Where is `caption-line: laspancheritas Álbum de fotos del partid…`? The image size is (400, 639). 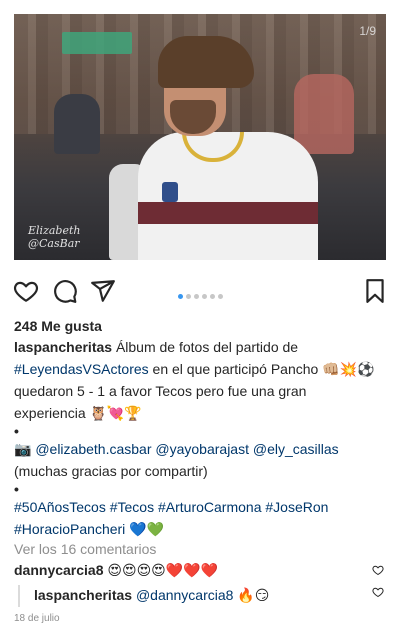 caption-line: laspancheritas Álbum de fotos del partid… is located at coordinates (200, 347).